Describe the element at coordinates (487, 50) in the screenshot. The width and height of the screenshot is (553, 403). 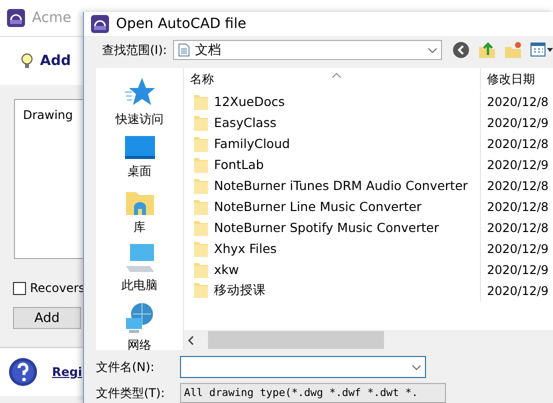
I see `up-folder-icon` at that location.